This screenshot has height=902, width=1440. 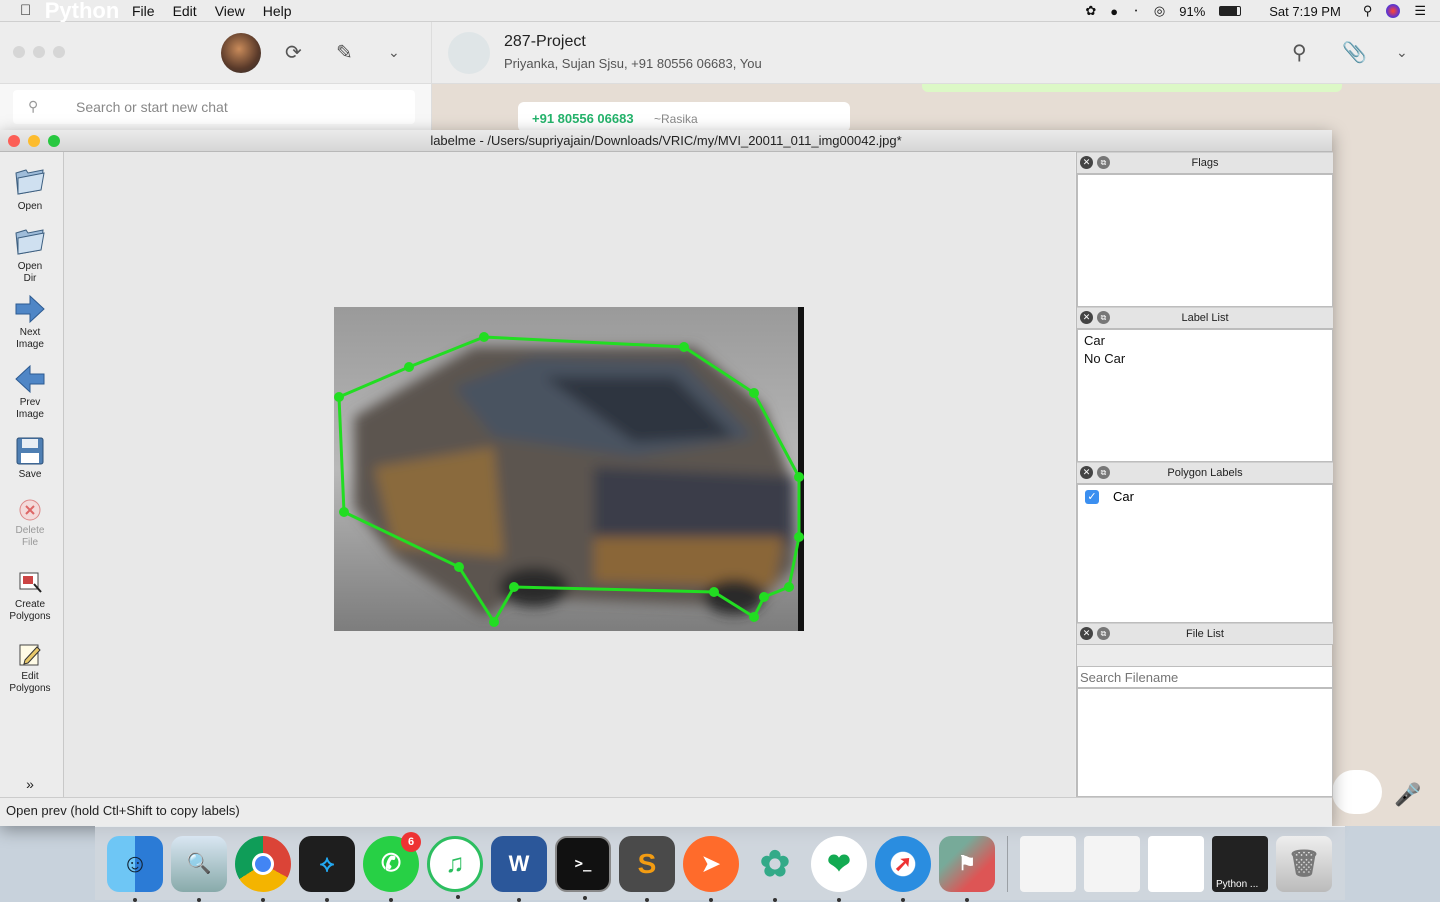 What do you see at coordinates (1205, 240) in the screenshot?
I see `flags-list` at bounding box center [1205, 240].